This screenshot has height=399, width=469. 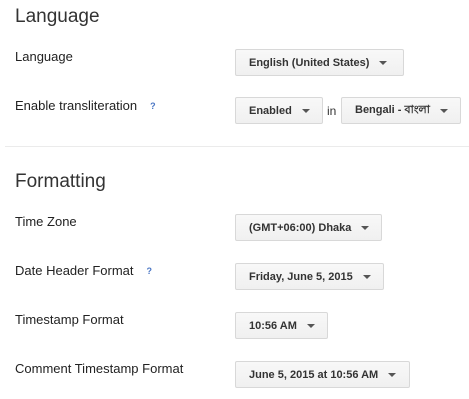 I want to click on comment-timestamp-format-dropdown-value: June 5, 2015 at 10:56 AM, so click(x=314, y=374).